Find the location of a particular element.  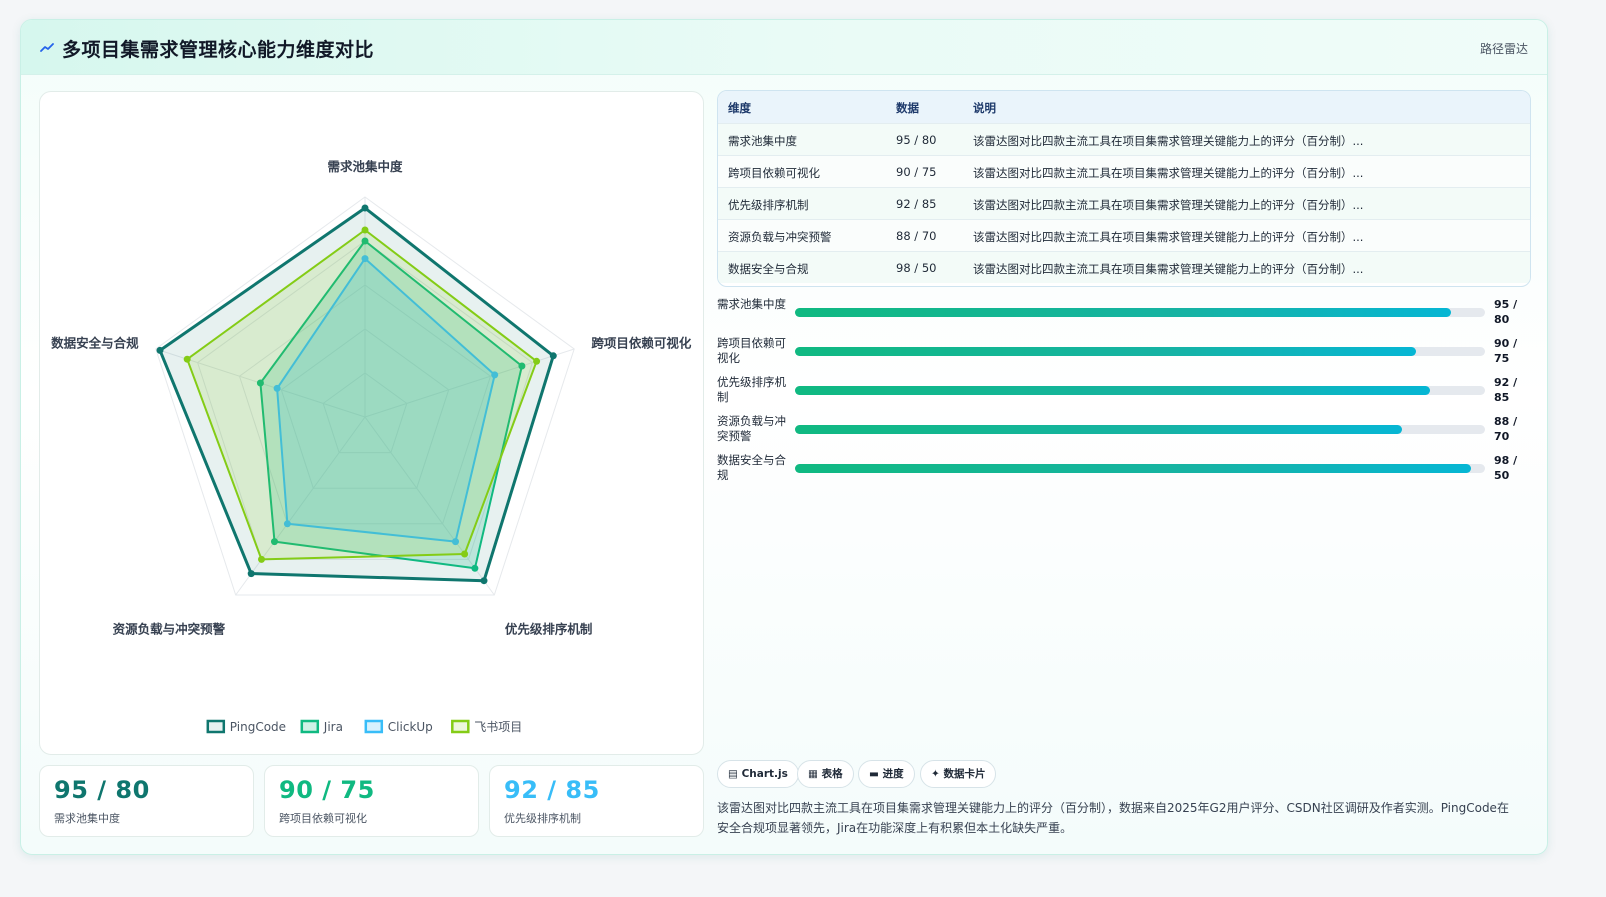

progress-item: 资源负载与冲突预警 88 / 70 is located at coordinates (1124, 432).